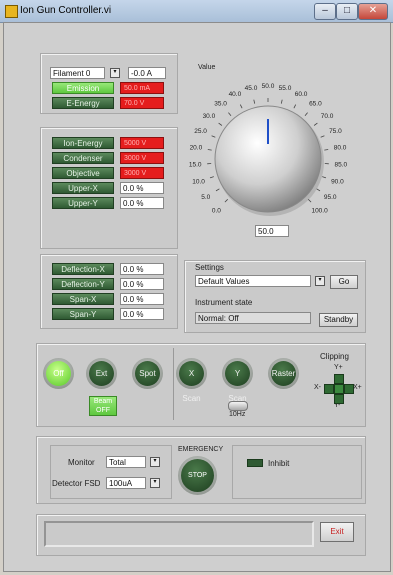 This screenshot has width=393, height=575. I want to click on monitor-group, so click(111, 472).